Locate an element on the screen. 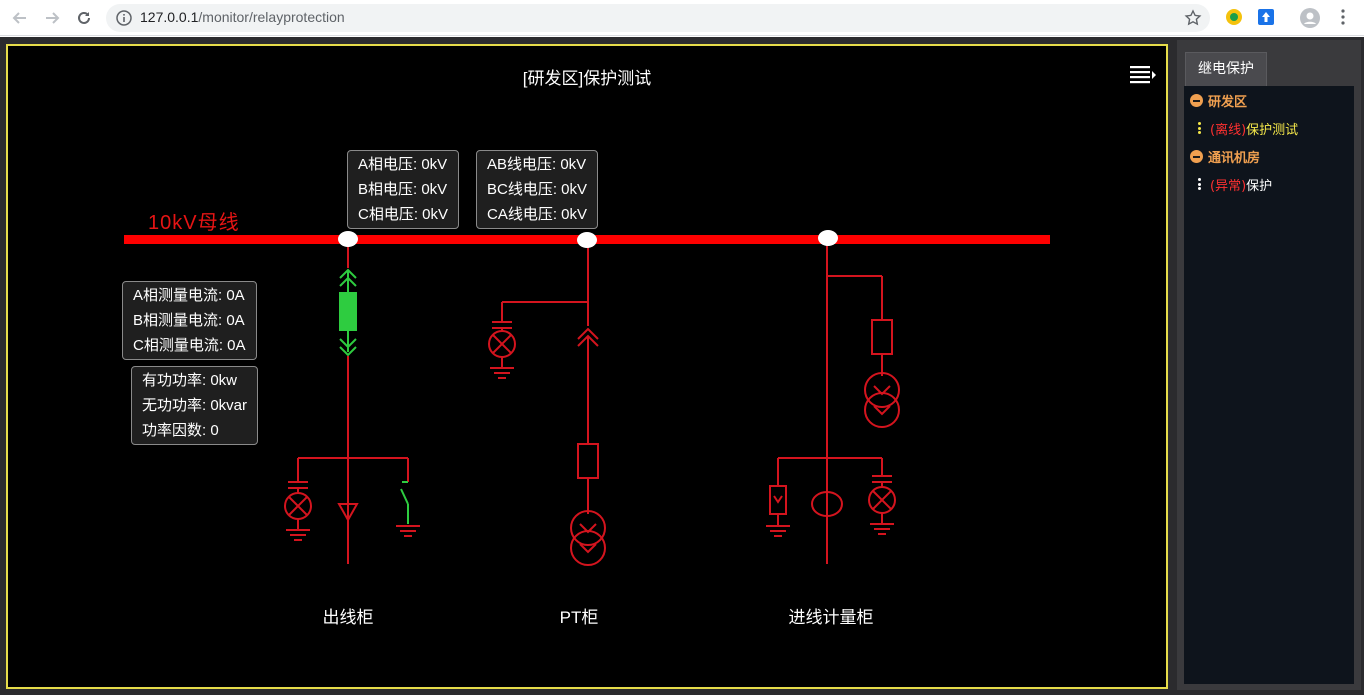 The height and width of the screenshot is (695, 1364). tree-group-label: 通讯机房 is located at coordinates (1234, 158).